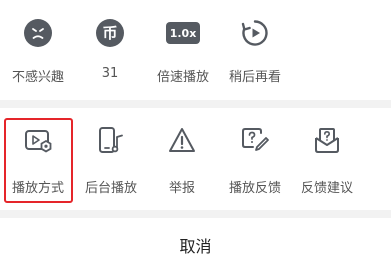 The width and height of the screenshot is (391, 271). What do you see at coordinates (182, 158) in the screenshot?
I see `report-button: 举报` at bounding box center [182, 158].